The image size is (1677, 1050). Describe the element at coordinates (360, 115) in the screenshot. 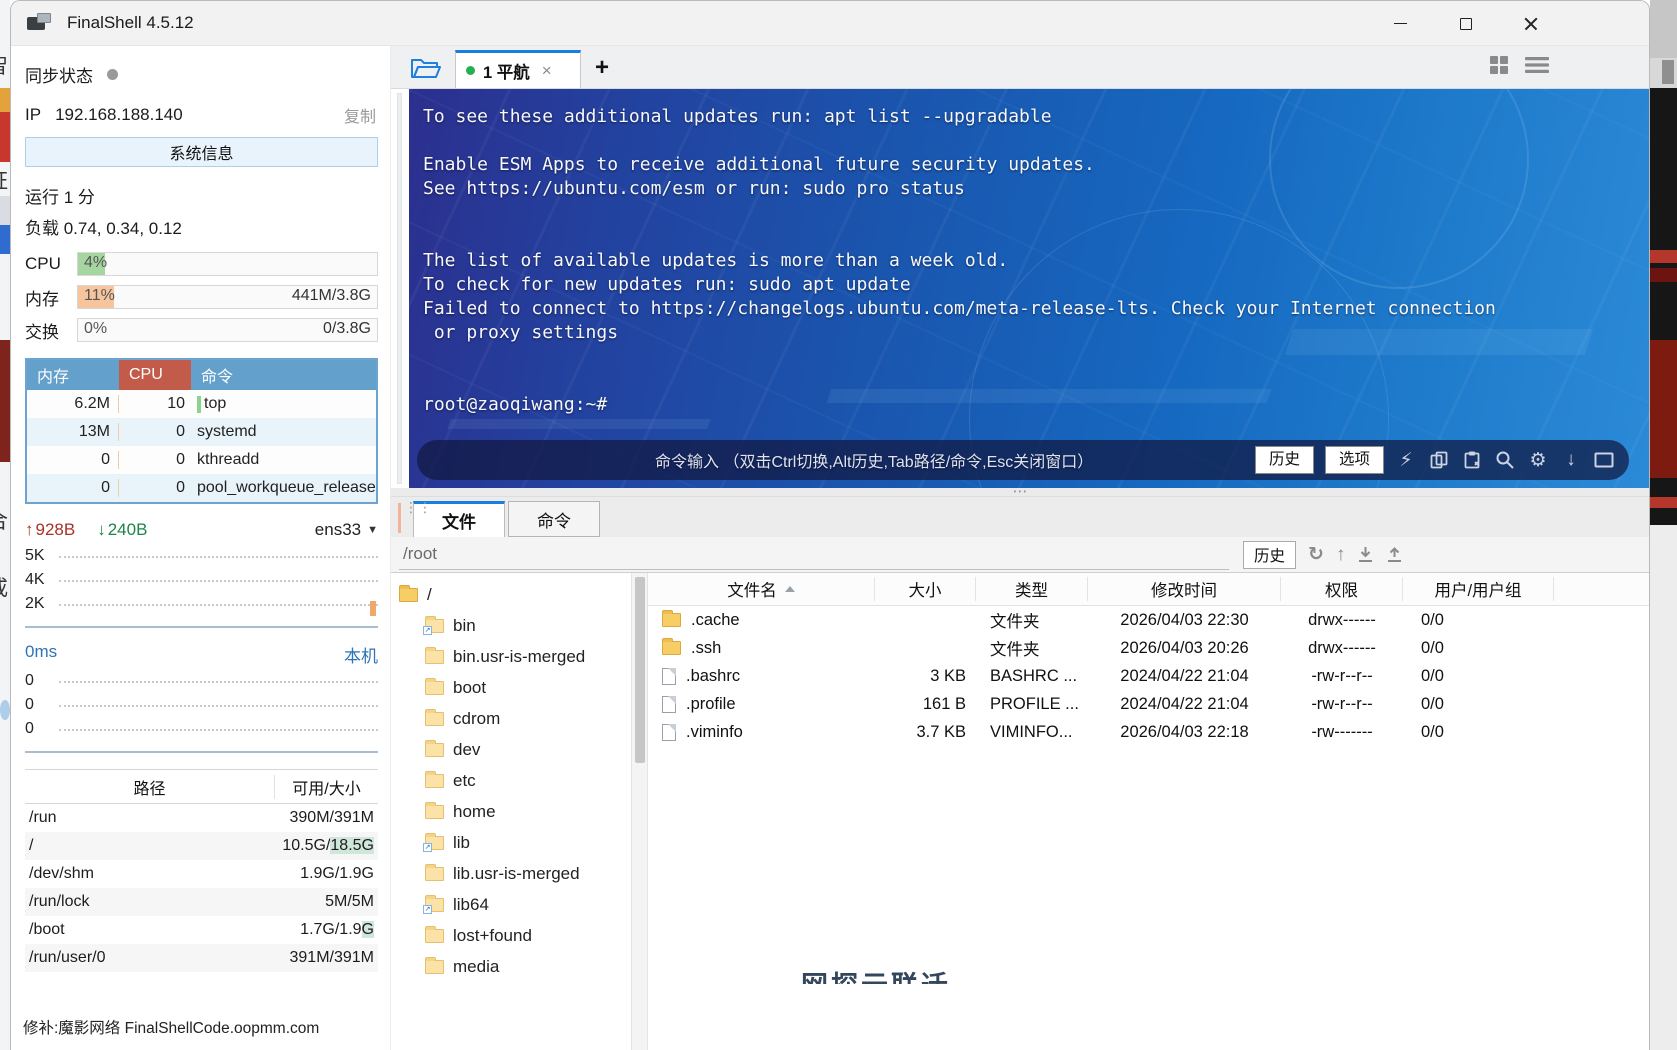

I see `copy-ip-button: 复制` at that location.